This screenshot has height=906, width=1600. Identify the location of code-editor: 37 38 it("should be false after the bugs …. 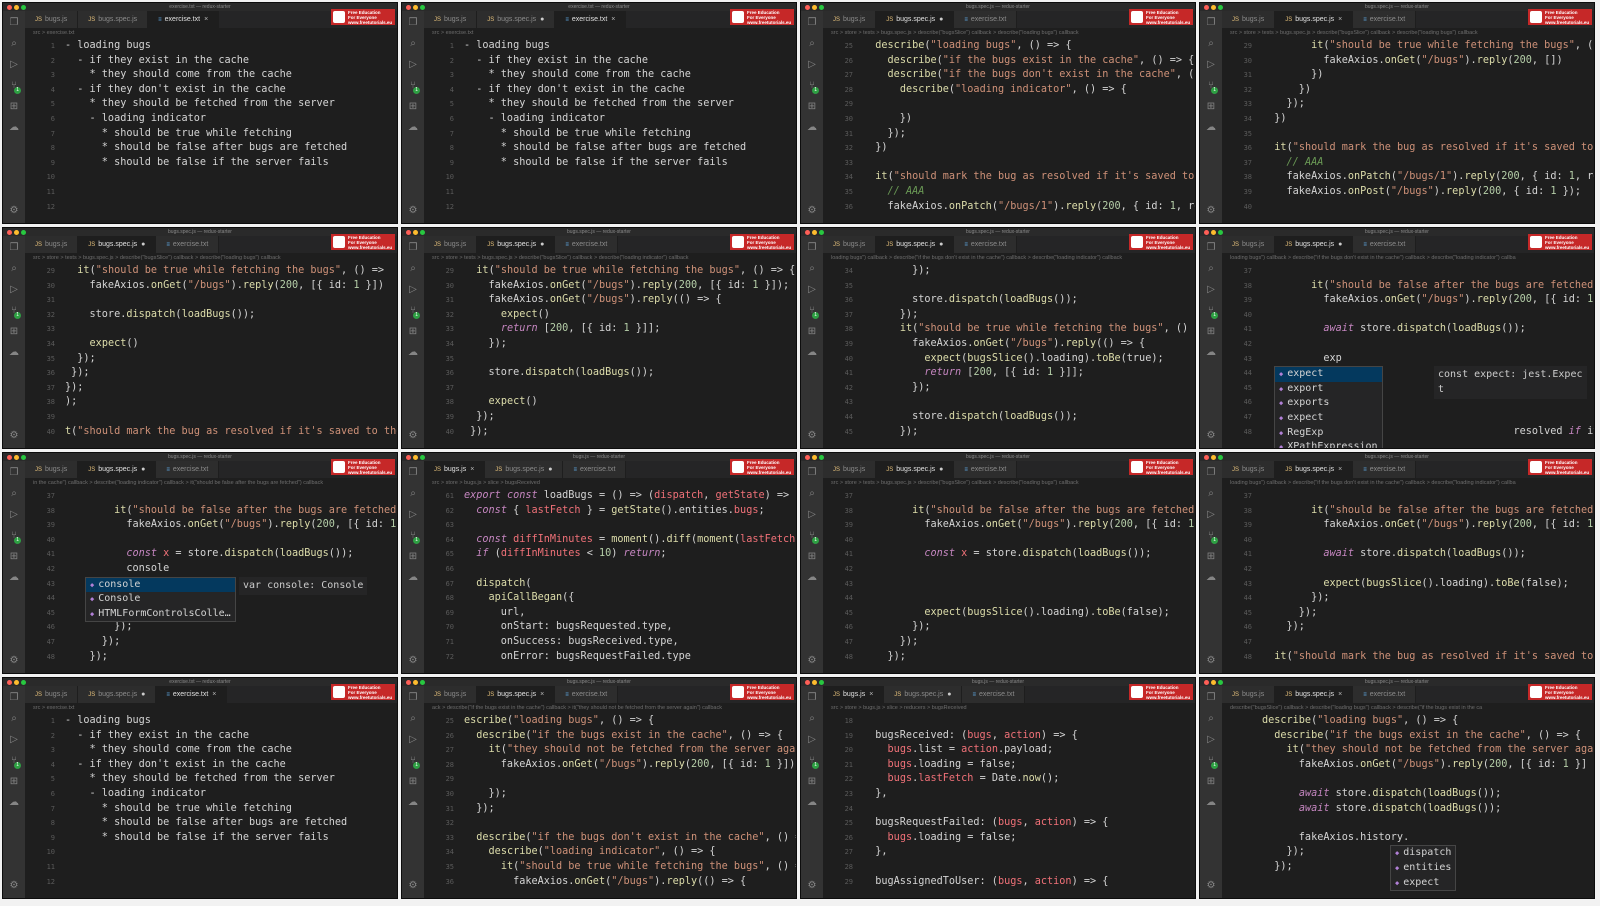
(1009, 581).